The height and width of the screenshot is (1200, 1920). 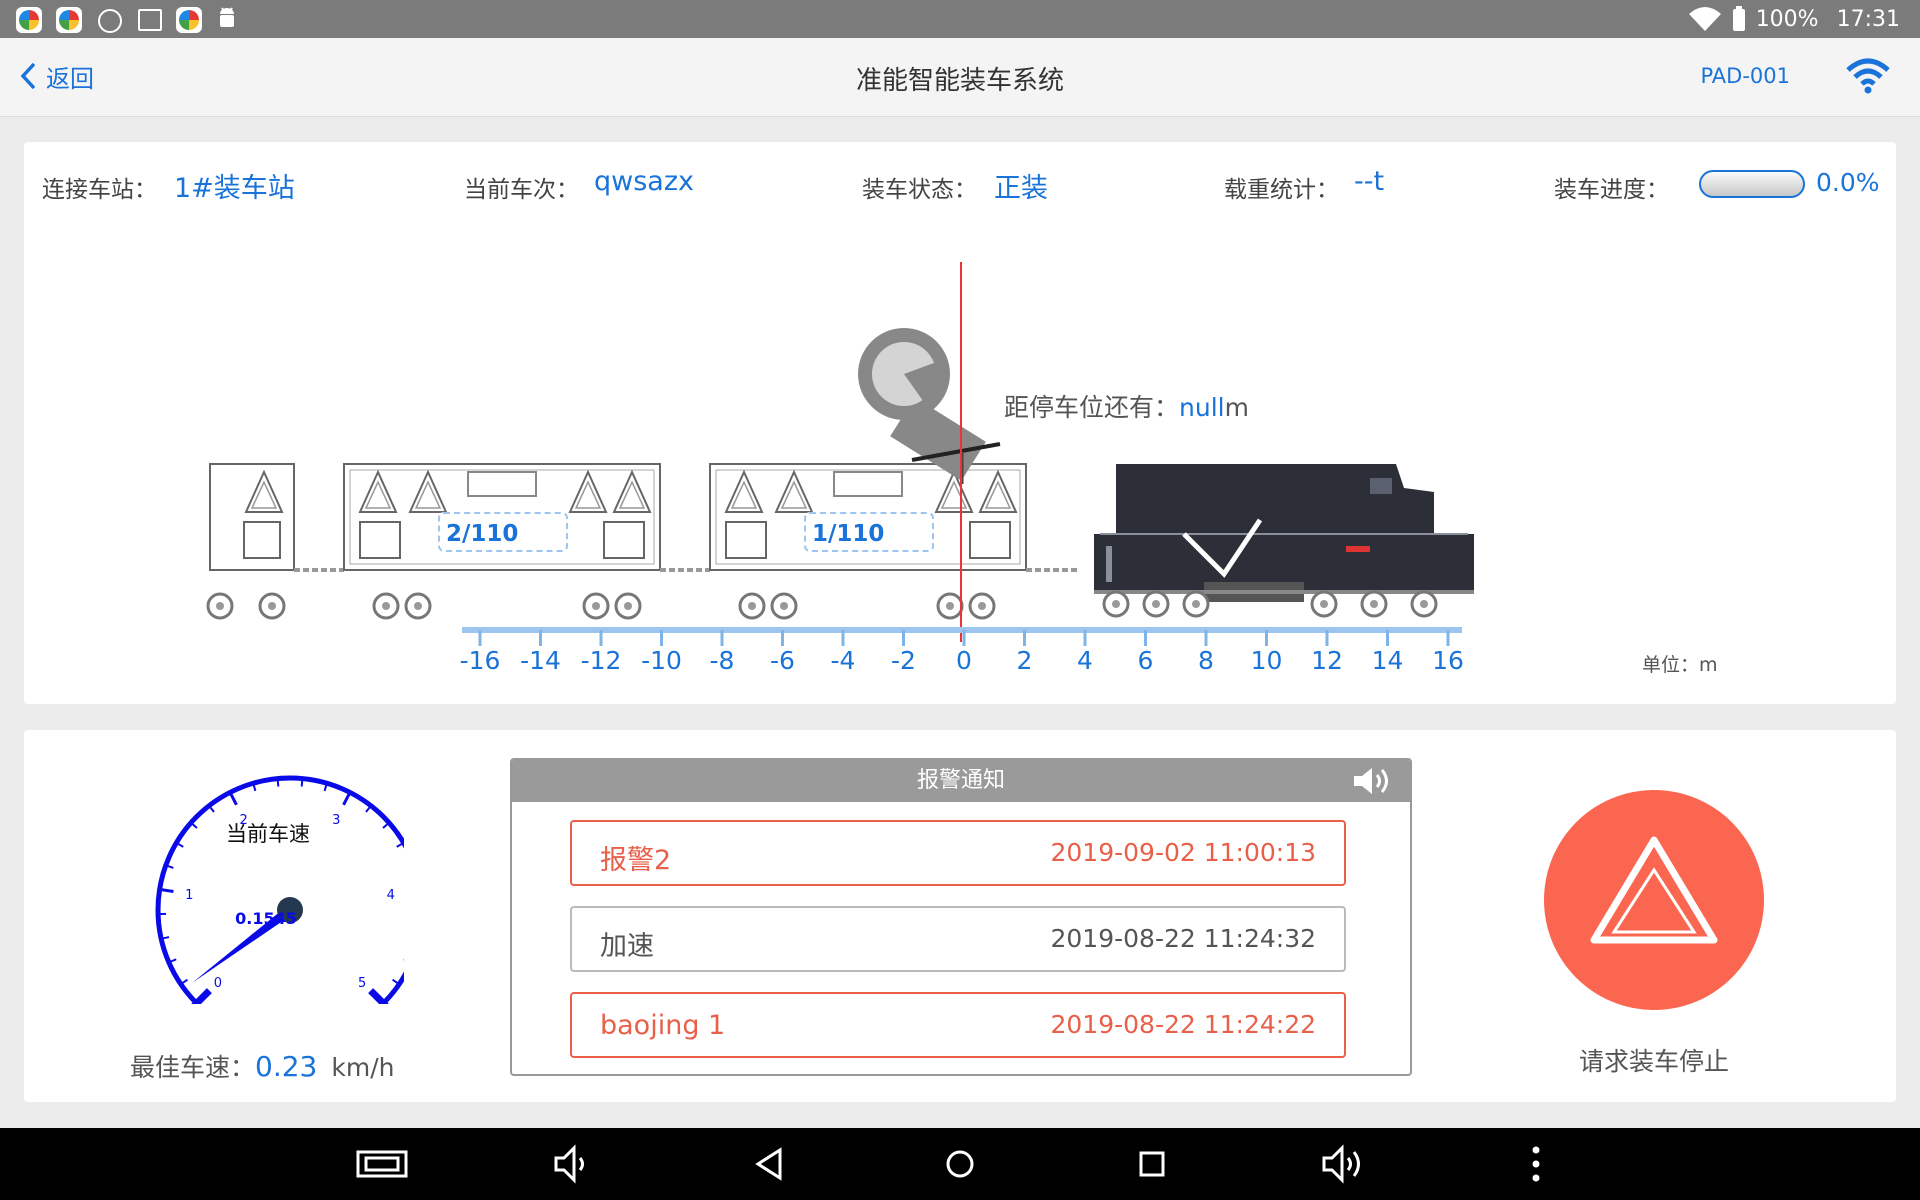 I want to click on android-icon, so click(x=227, y=17).